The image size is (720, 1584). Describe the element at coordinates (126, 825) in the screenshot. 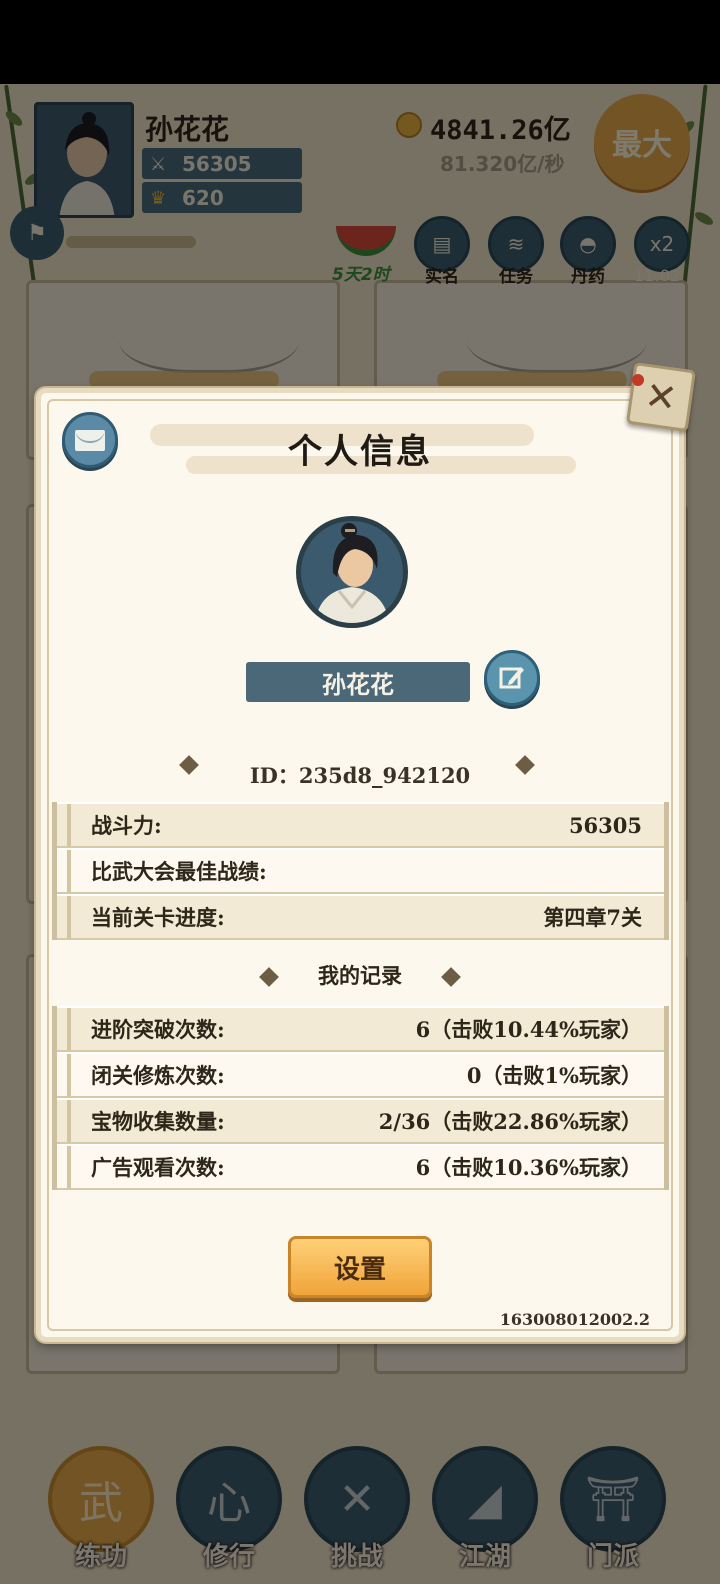

I see `stat-label: 战斗力:` at that location.